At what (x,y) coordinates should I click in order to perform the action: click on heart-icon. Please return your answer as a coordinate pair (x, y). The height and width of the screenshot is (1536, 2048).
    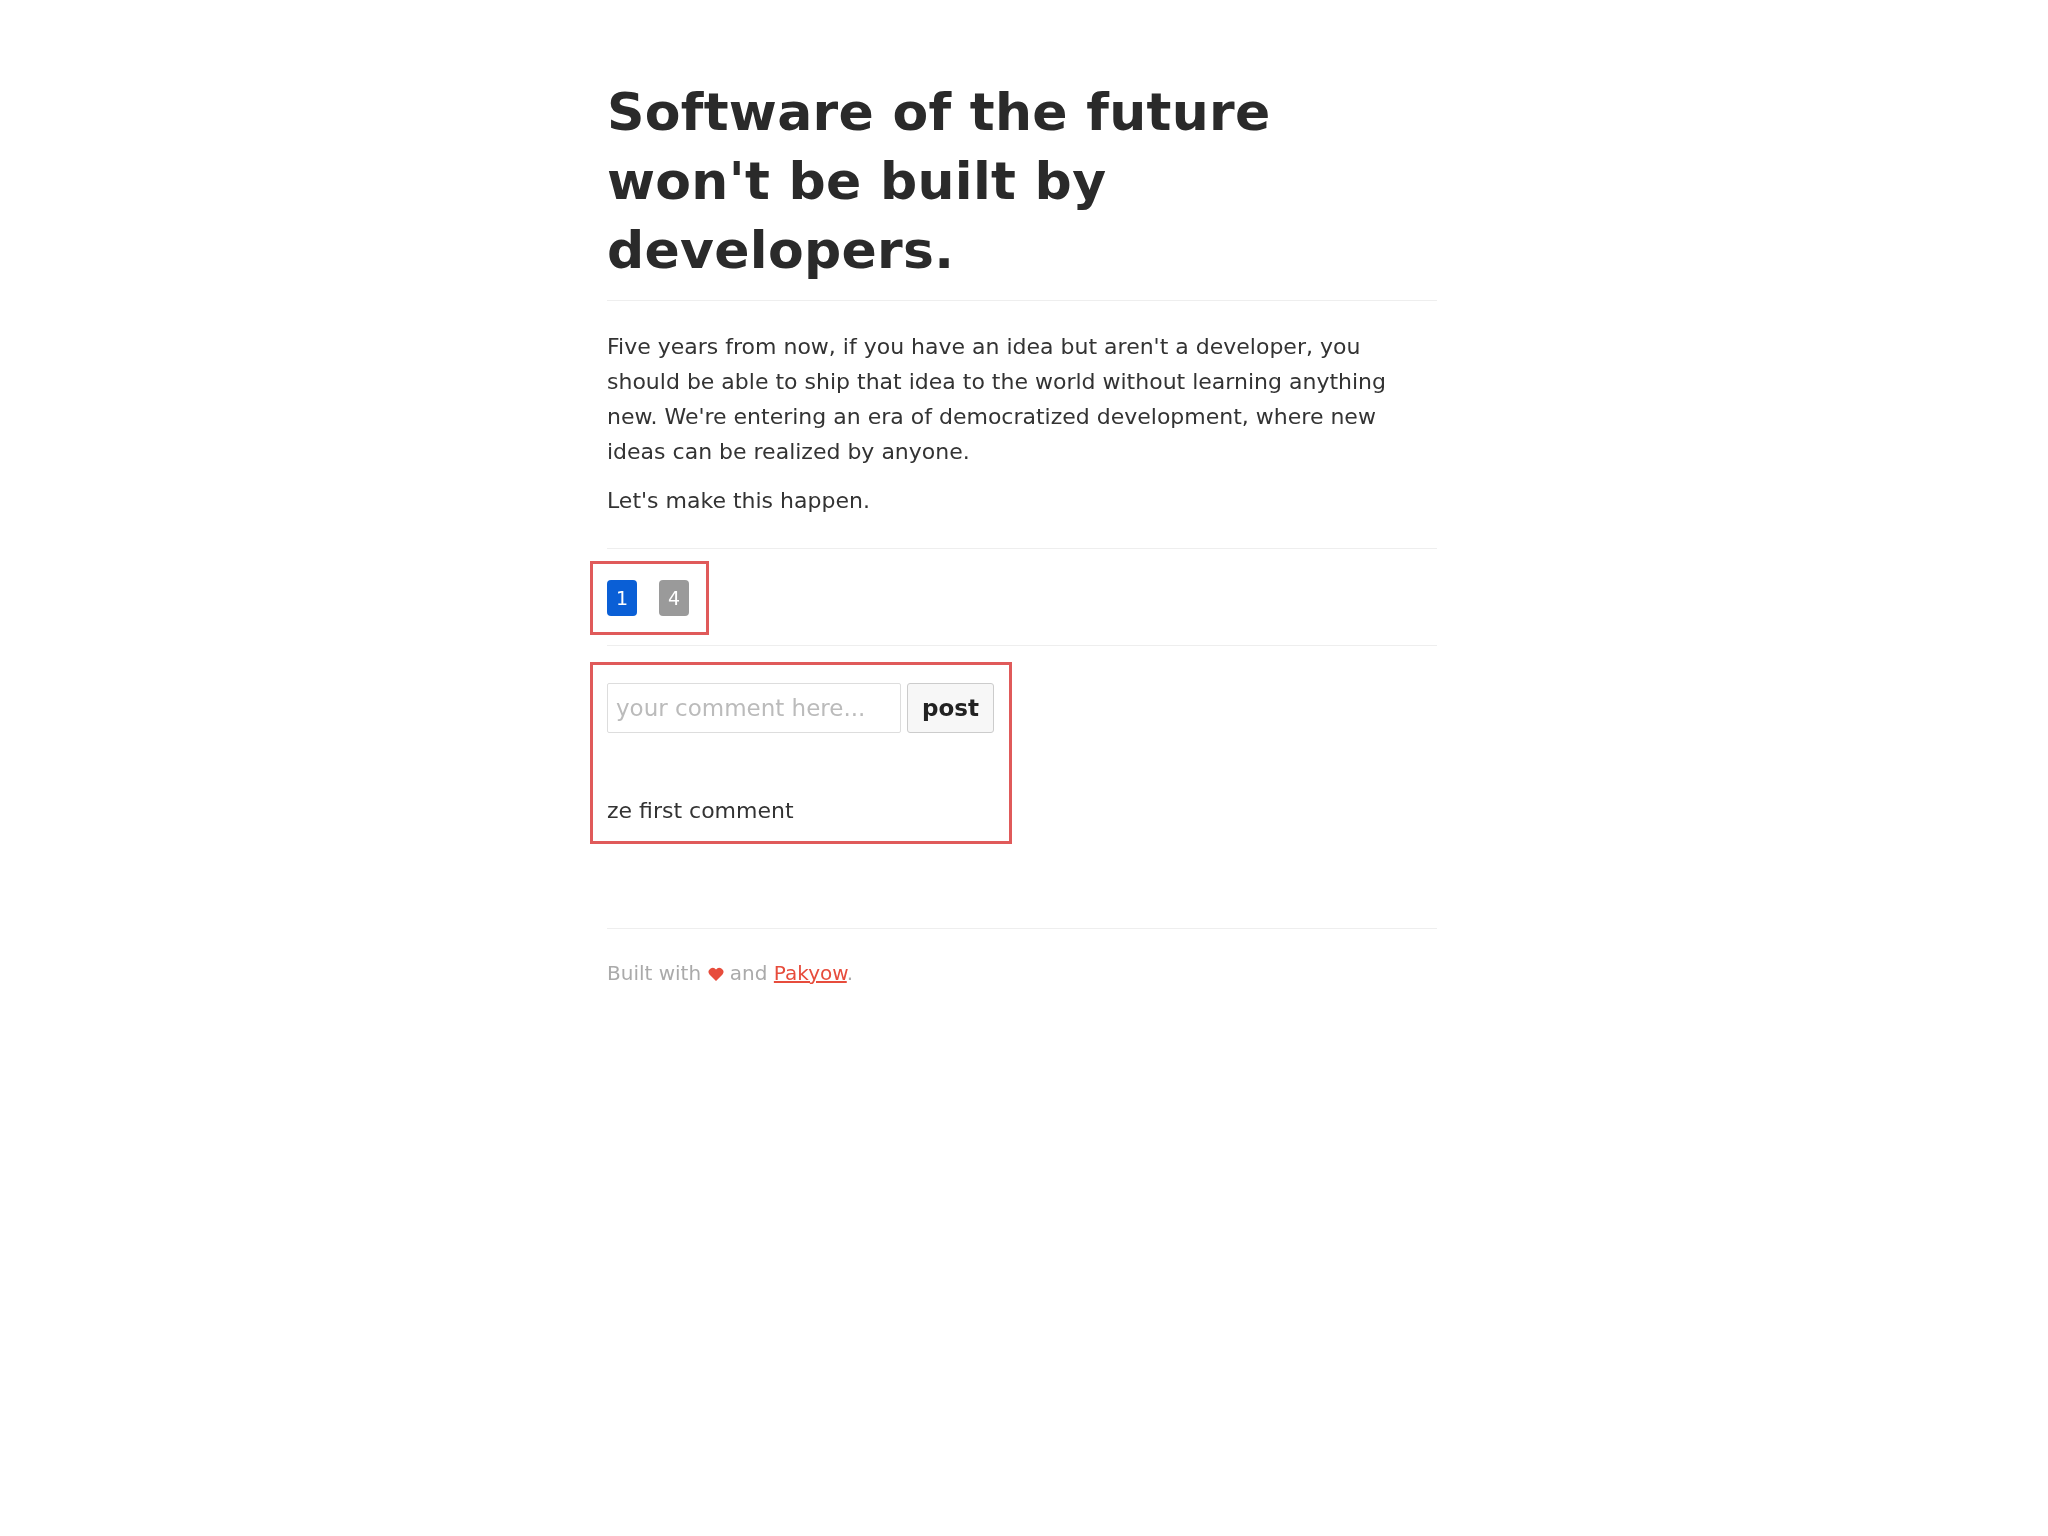
    Looking at the image, I should click on (715, 974).